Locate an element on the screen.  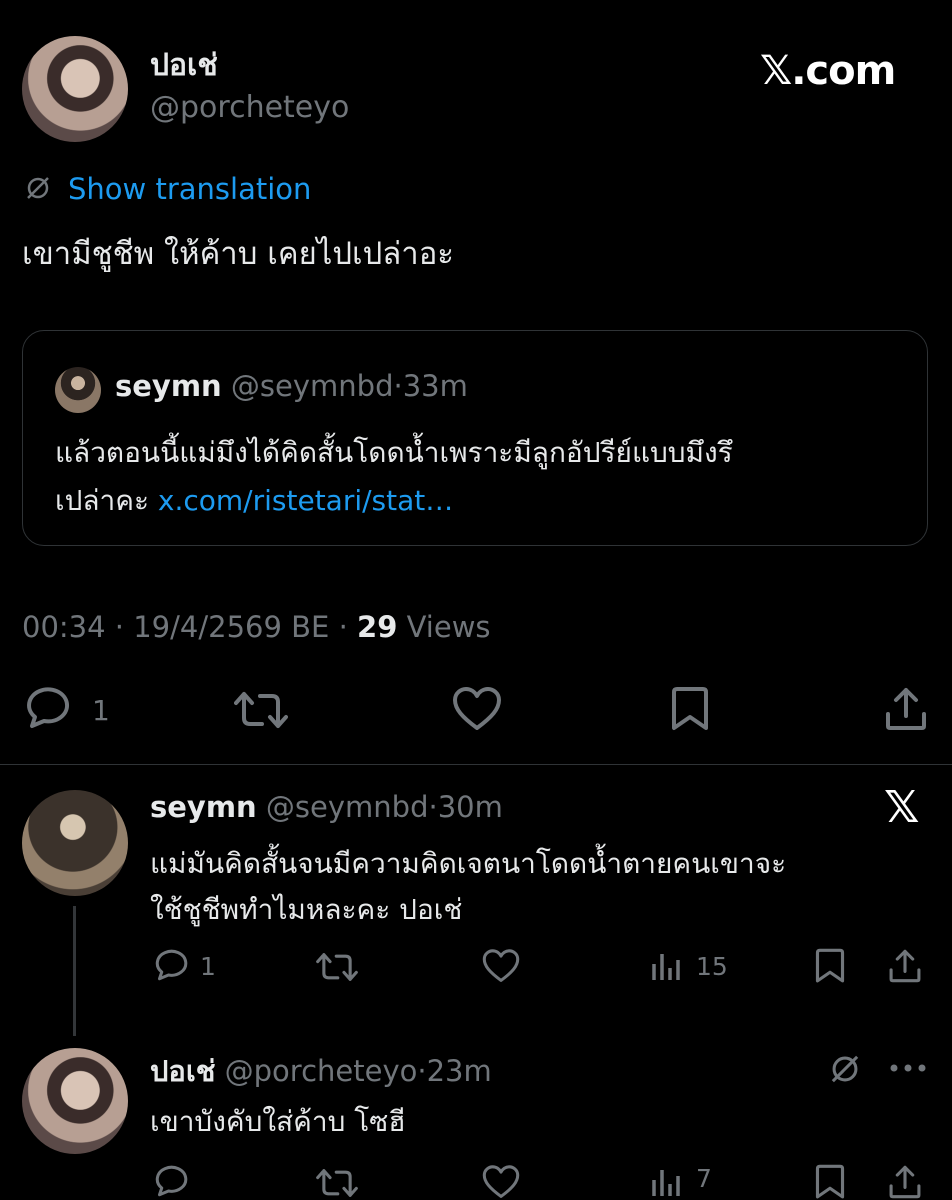
reply1-reply-count: 1 is located at coordinates (208, 966).